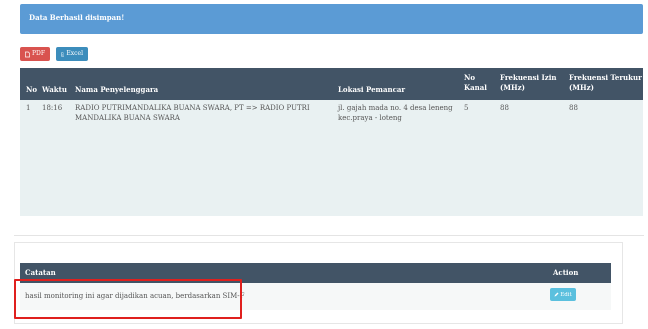 The width and height of the screenshot is (648, 329). What do you see at coordinates (329, 235) in the screenshot?
I see `section-divider` at bounding box center [329, 235].